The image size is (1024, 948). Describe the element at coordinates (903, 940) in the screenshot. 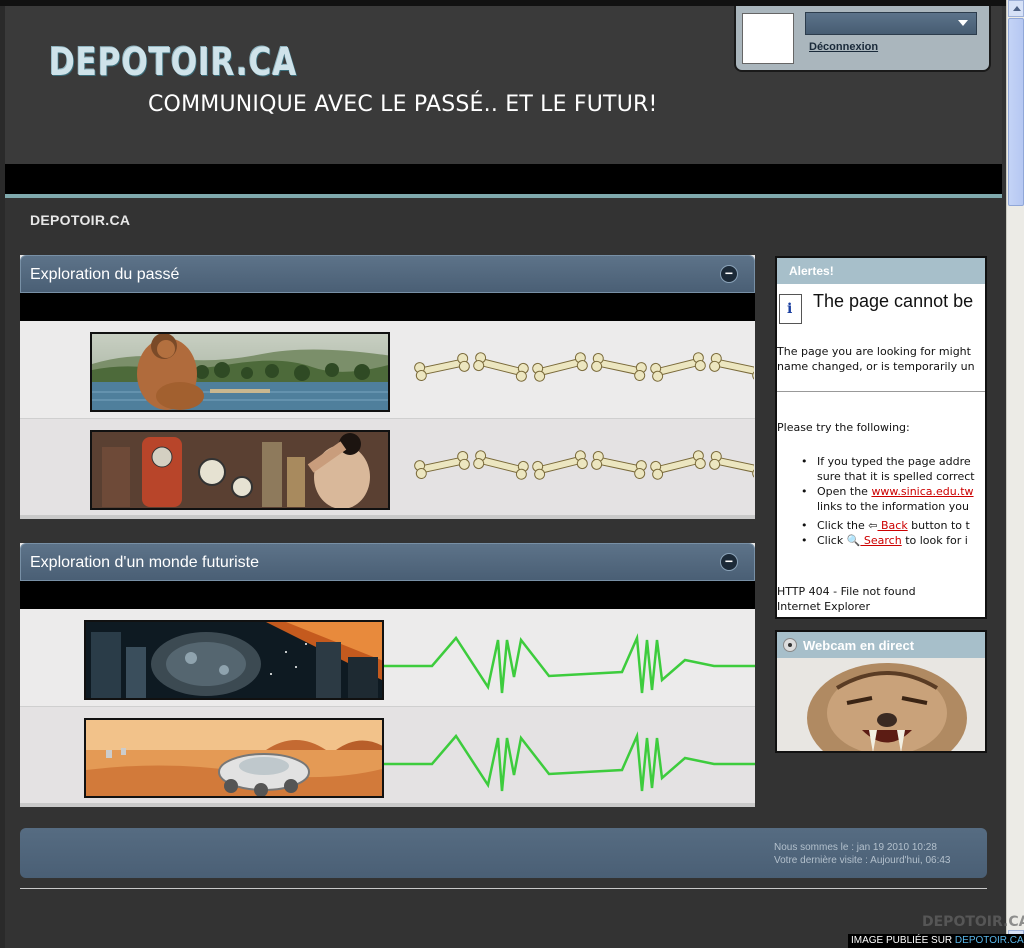

I see `watermark-text: IMAGE PUBLIÉE SUR` at that location.